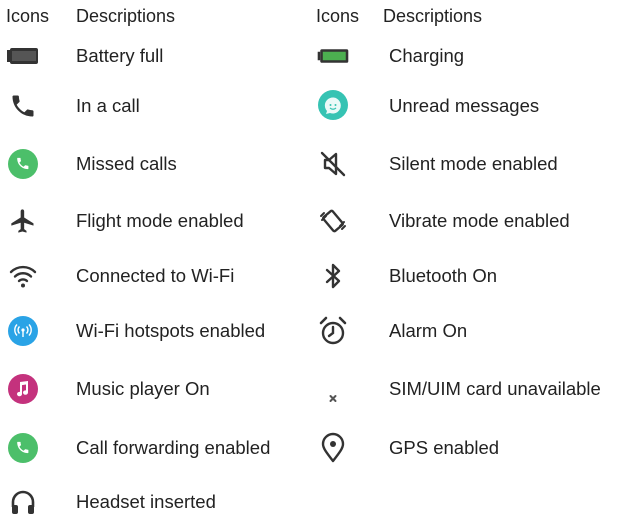 The width and height of the screenshot is (629, 522). I want to click on list-item-label: Call forwarding enabled, so click(173, 447).